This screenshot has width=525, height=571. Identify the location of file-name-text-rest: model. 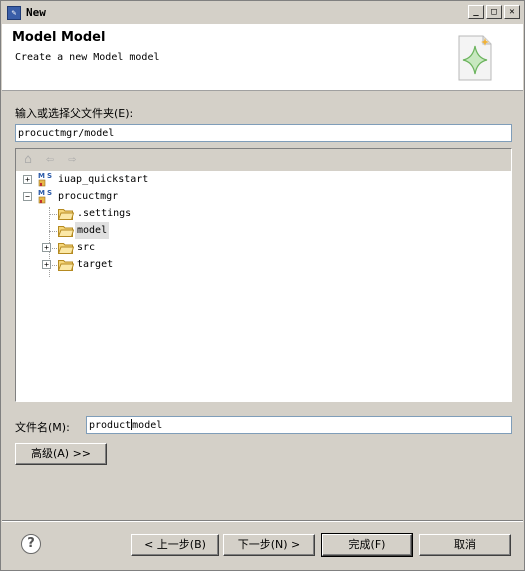
(147, 425).